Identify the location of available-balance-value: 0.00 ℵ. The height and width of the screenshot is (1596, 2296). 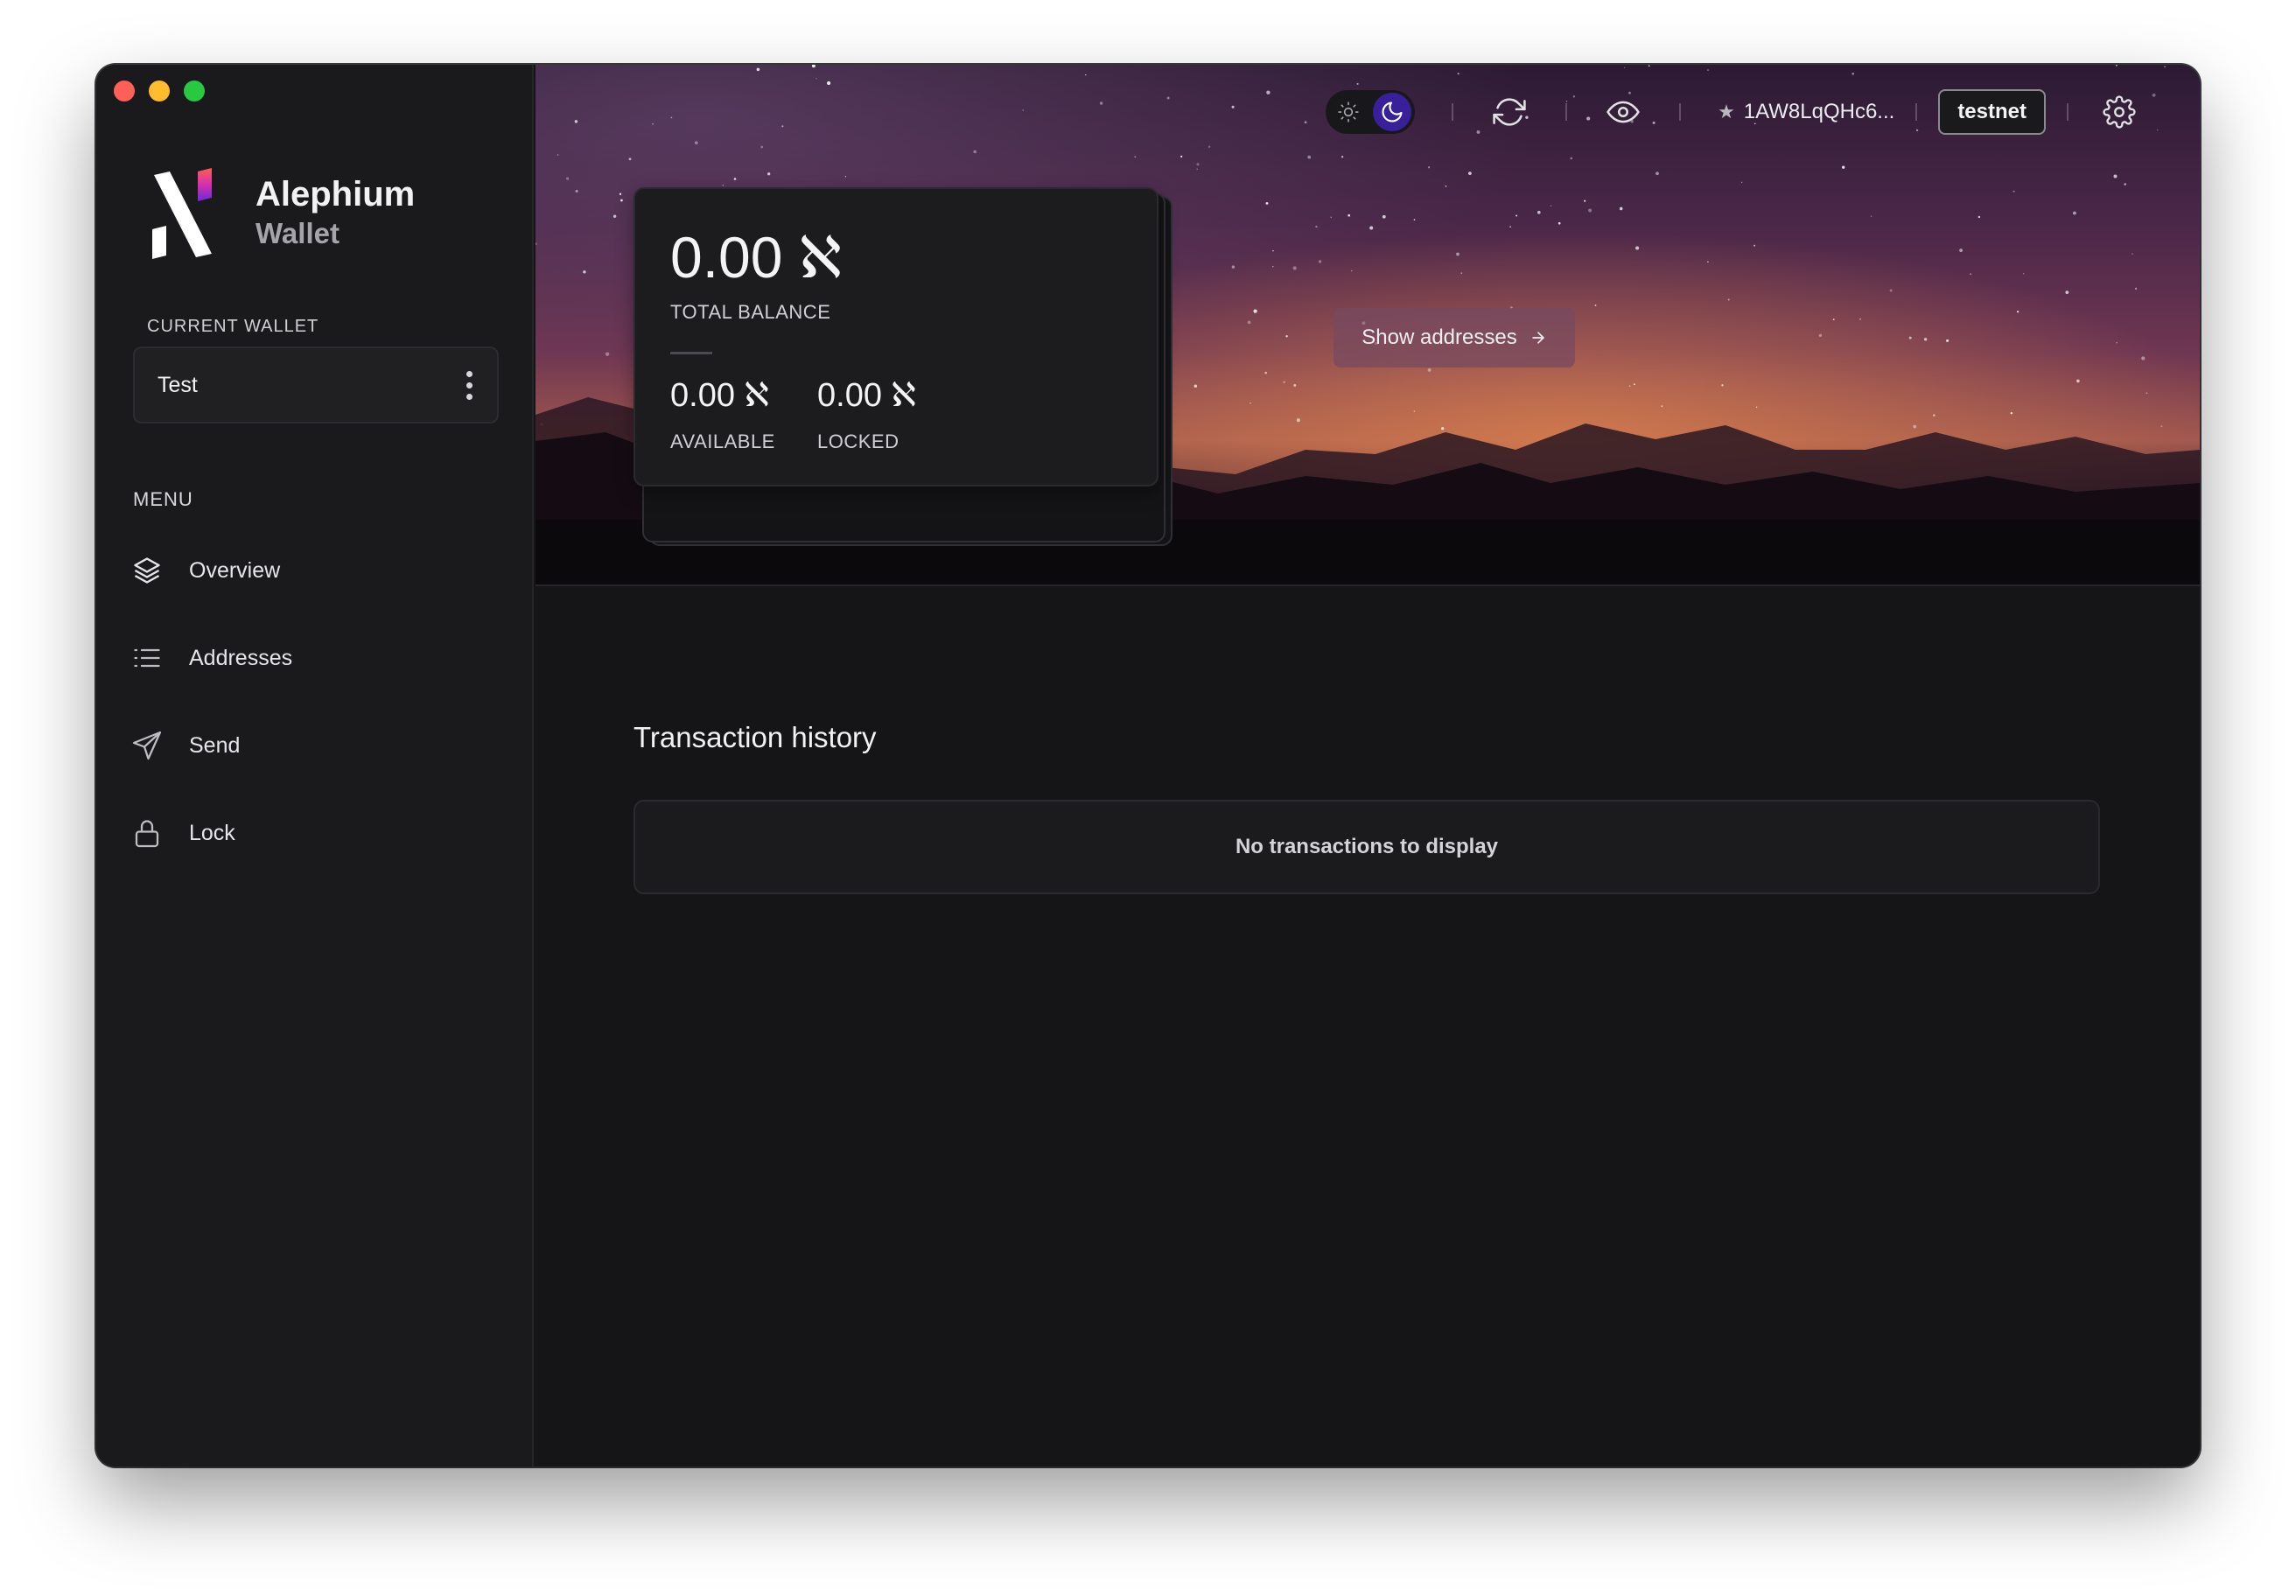
(719, 395).